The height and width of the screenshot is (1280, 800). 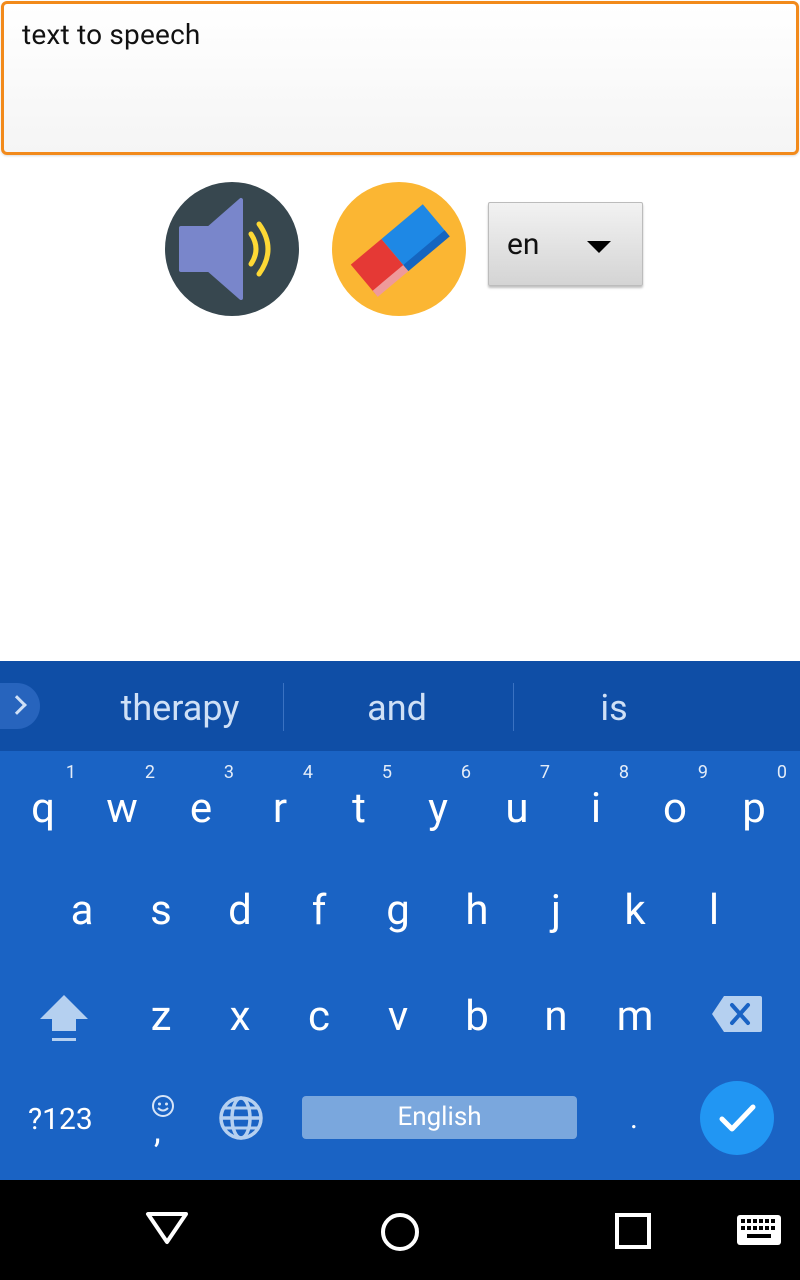 I want to click on key-h: h, so click(x=477, y=921).